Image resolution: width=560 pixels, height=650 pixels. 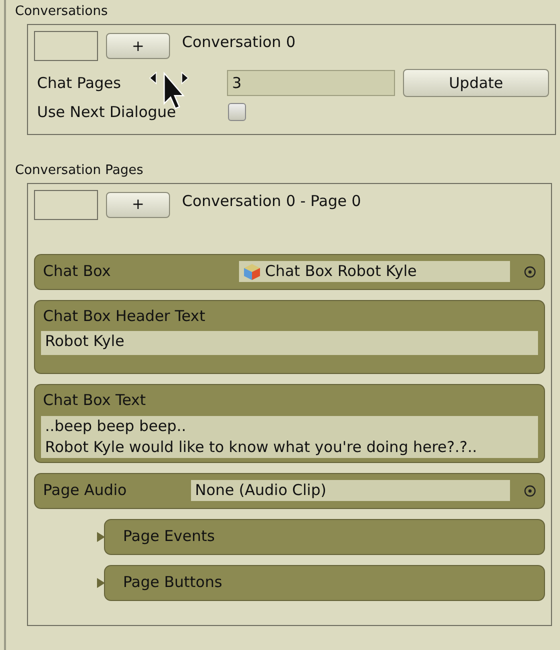 What do you see at coordinates (62, 12) in the screenshot?
I see `section-title: Conversations` at bounding box center [62, 12].